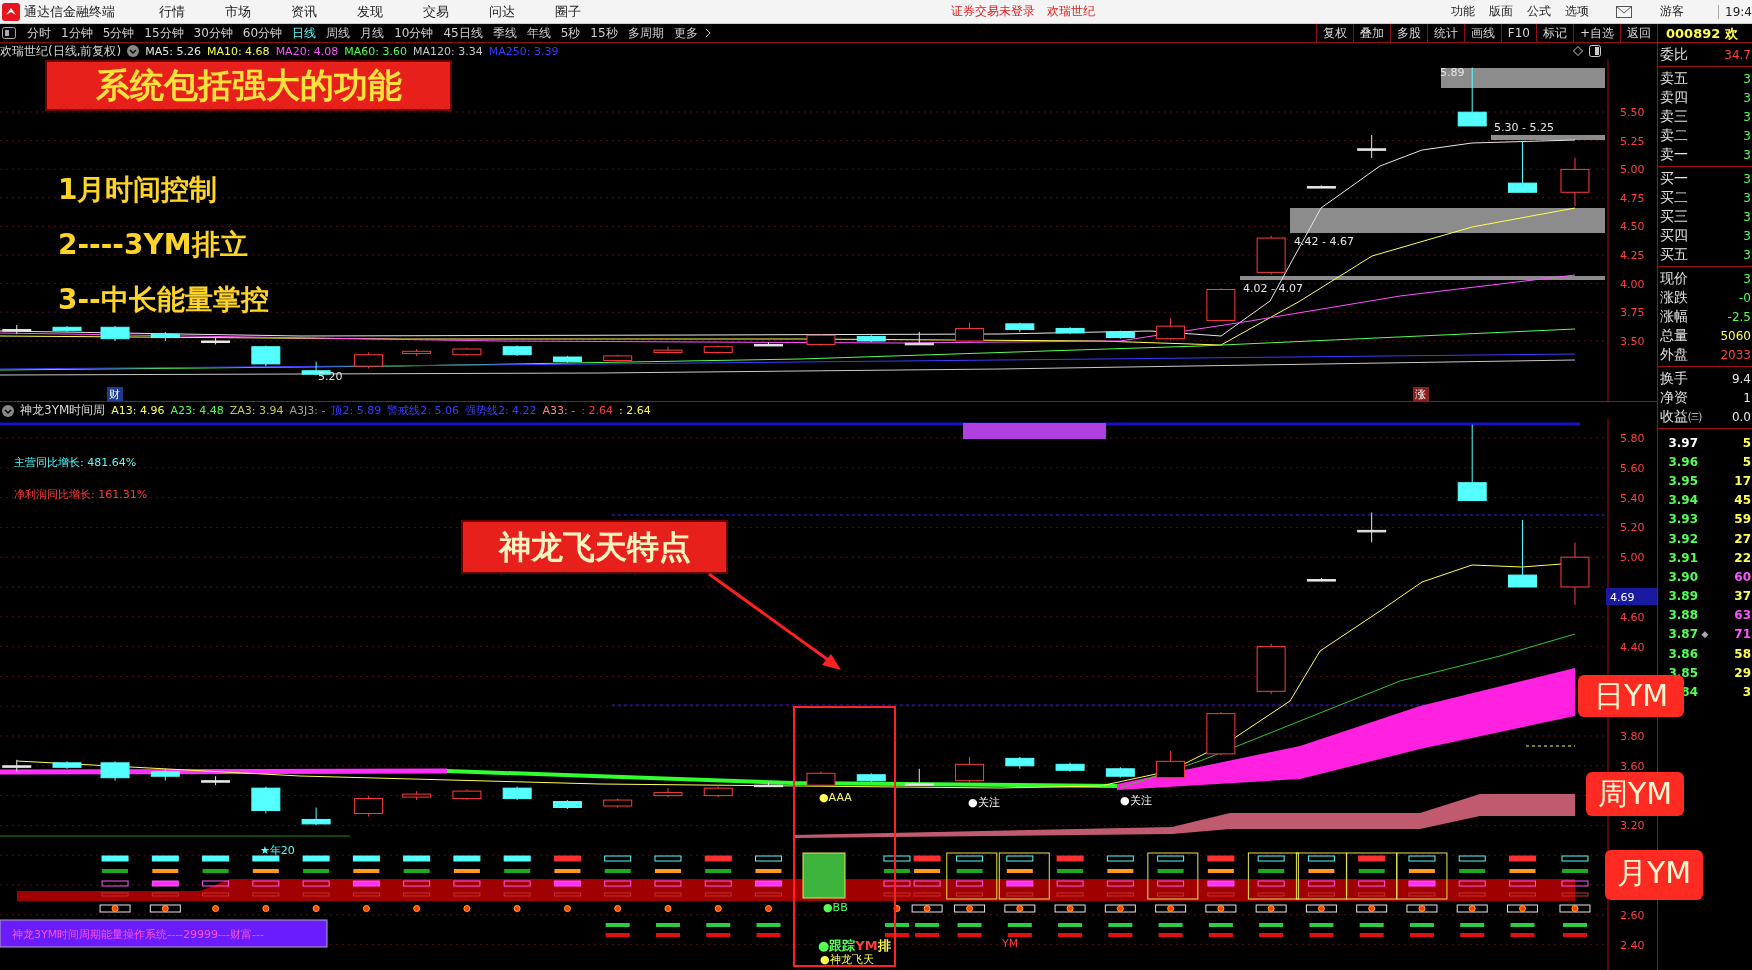  What do you see at coordinates (163, 300) in the screenshot?
I see `feature-text: 3--中长能量掌控` at bounding box center [163, 300].